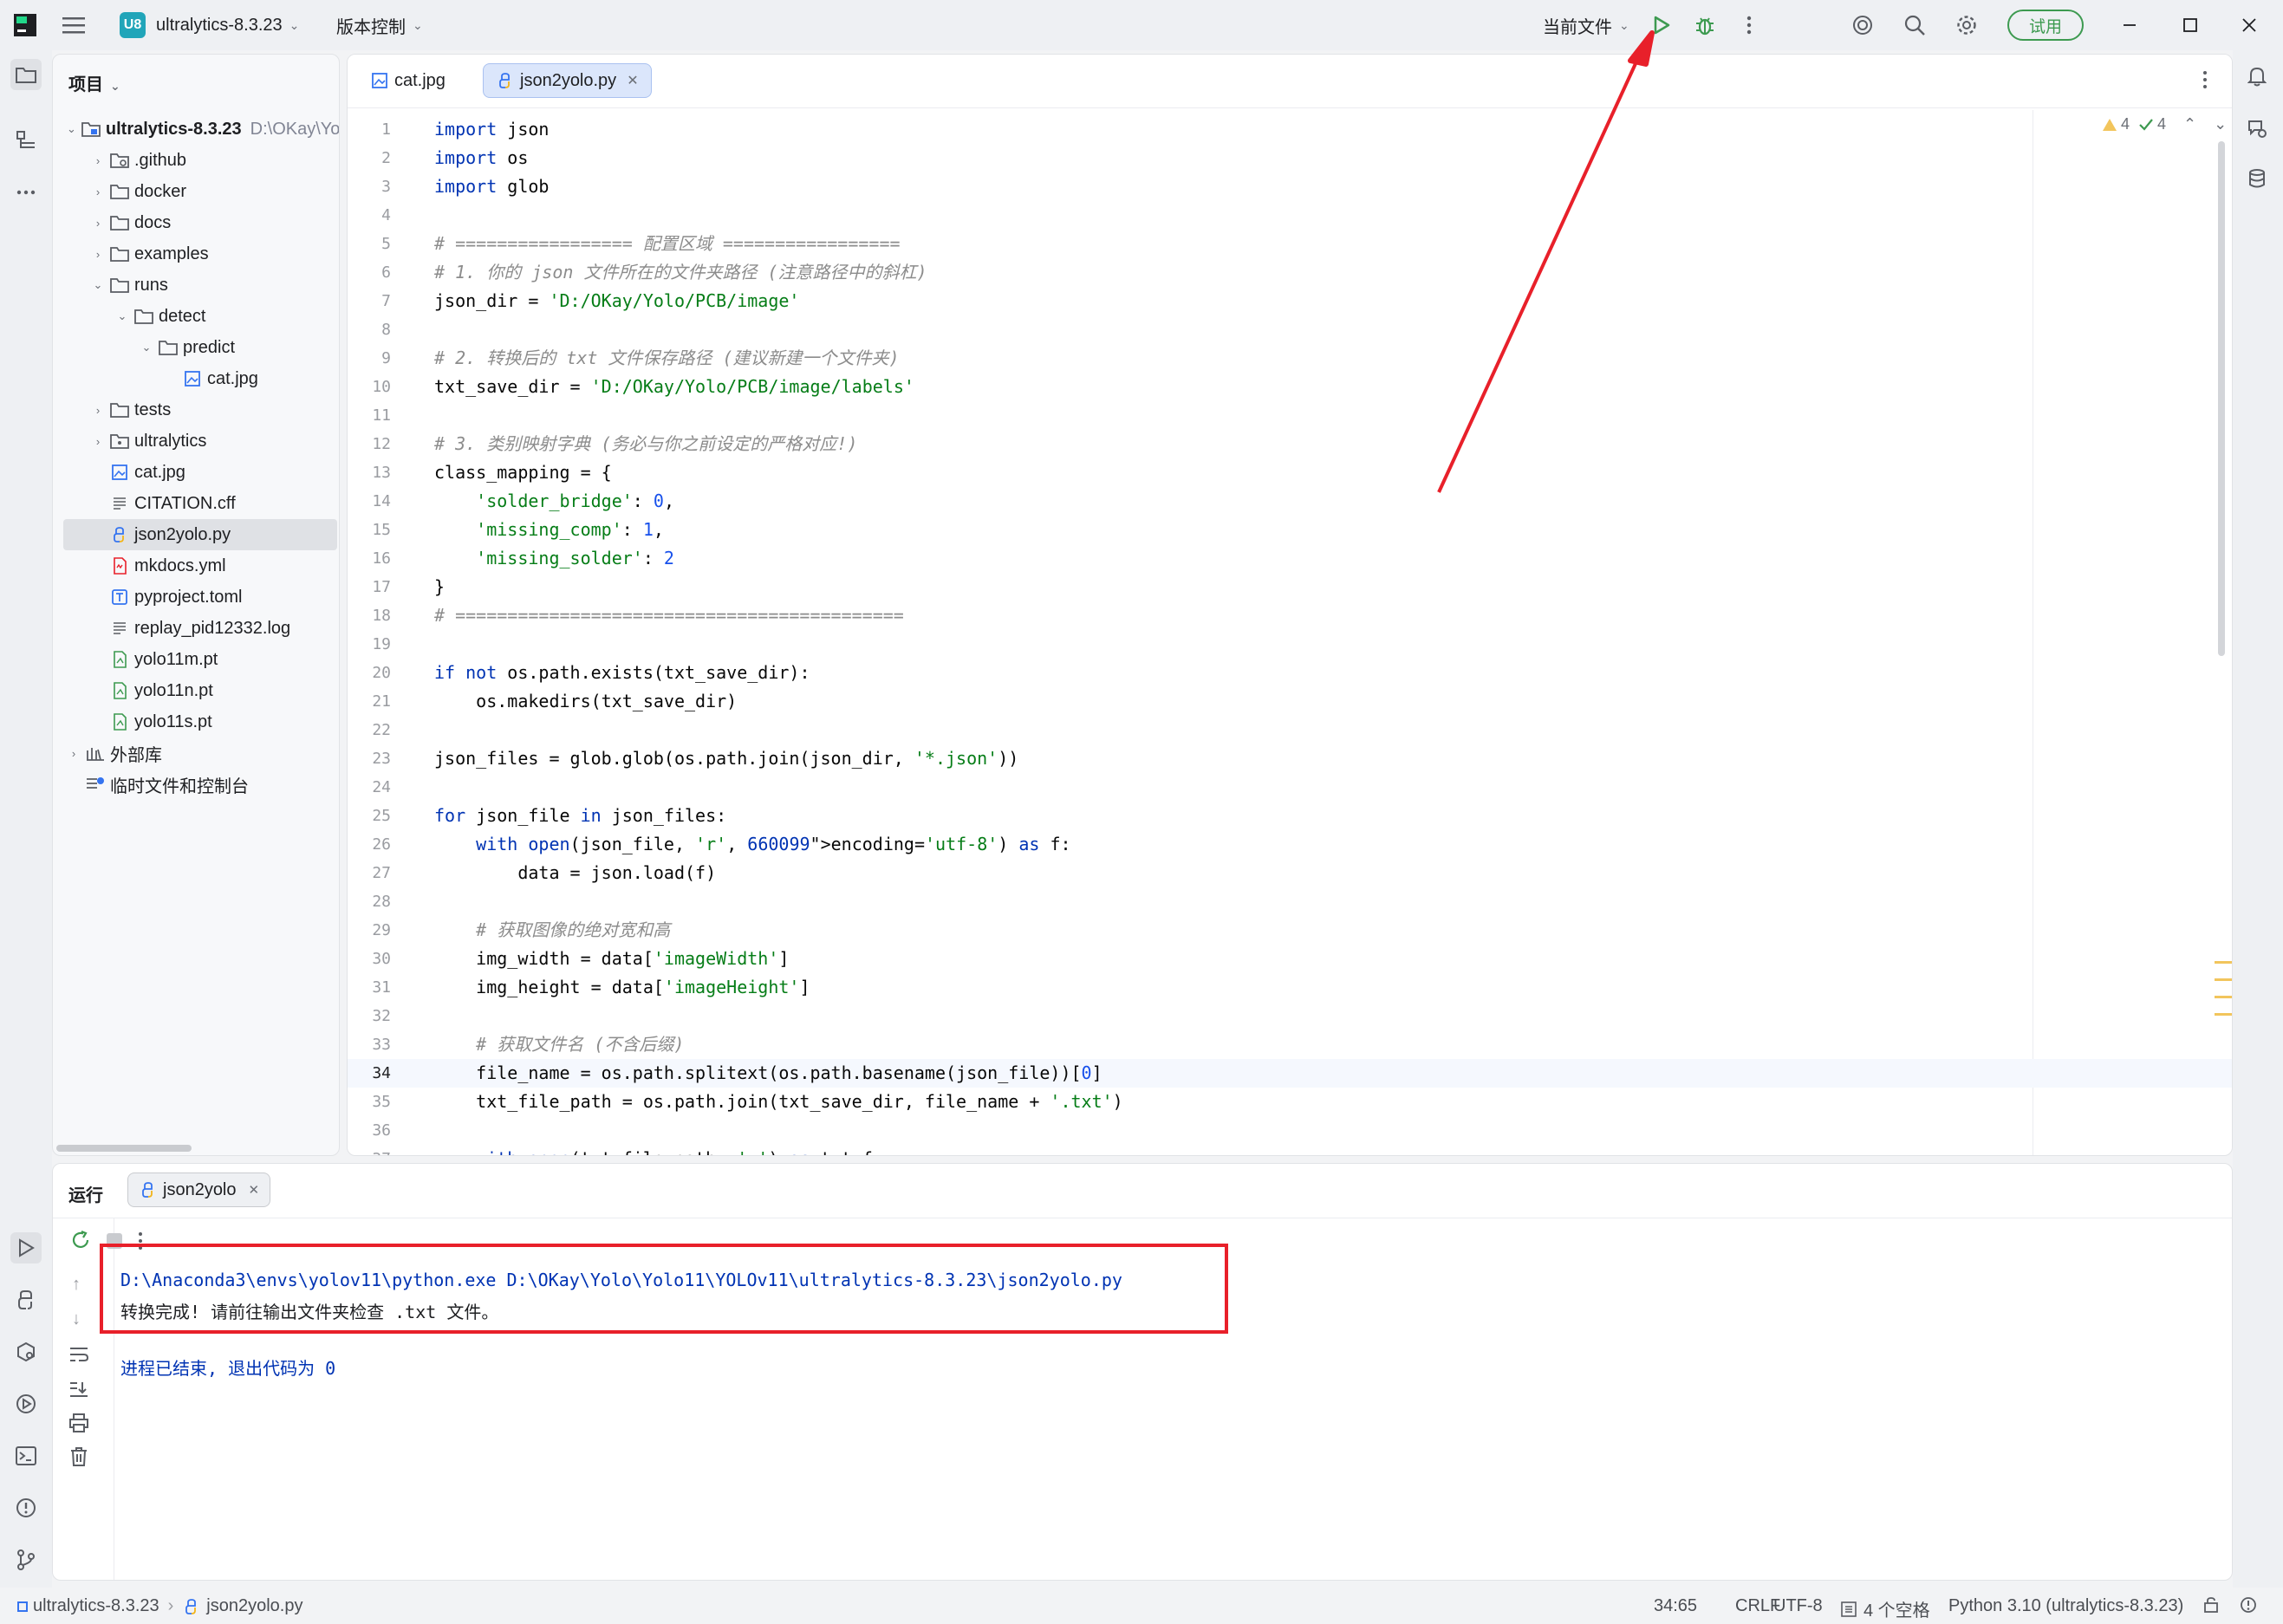 The image size is (2283, 1624). Describe the element at coordinates (254, 1606) in the screenshot. I see `breadcrumb-file: json2yolo.py` at that location.